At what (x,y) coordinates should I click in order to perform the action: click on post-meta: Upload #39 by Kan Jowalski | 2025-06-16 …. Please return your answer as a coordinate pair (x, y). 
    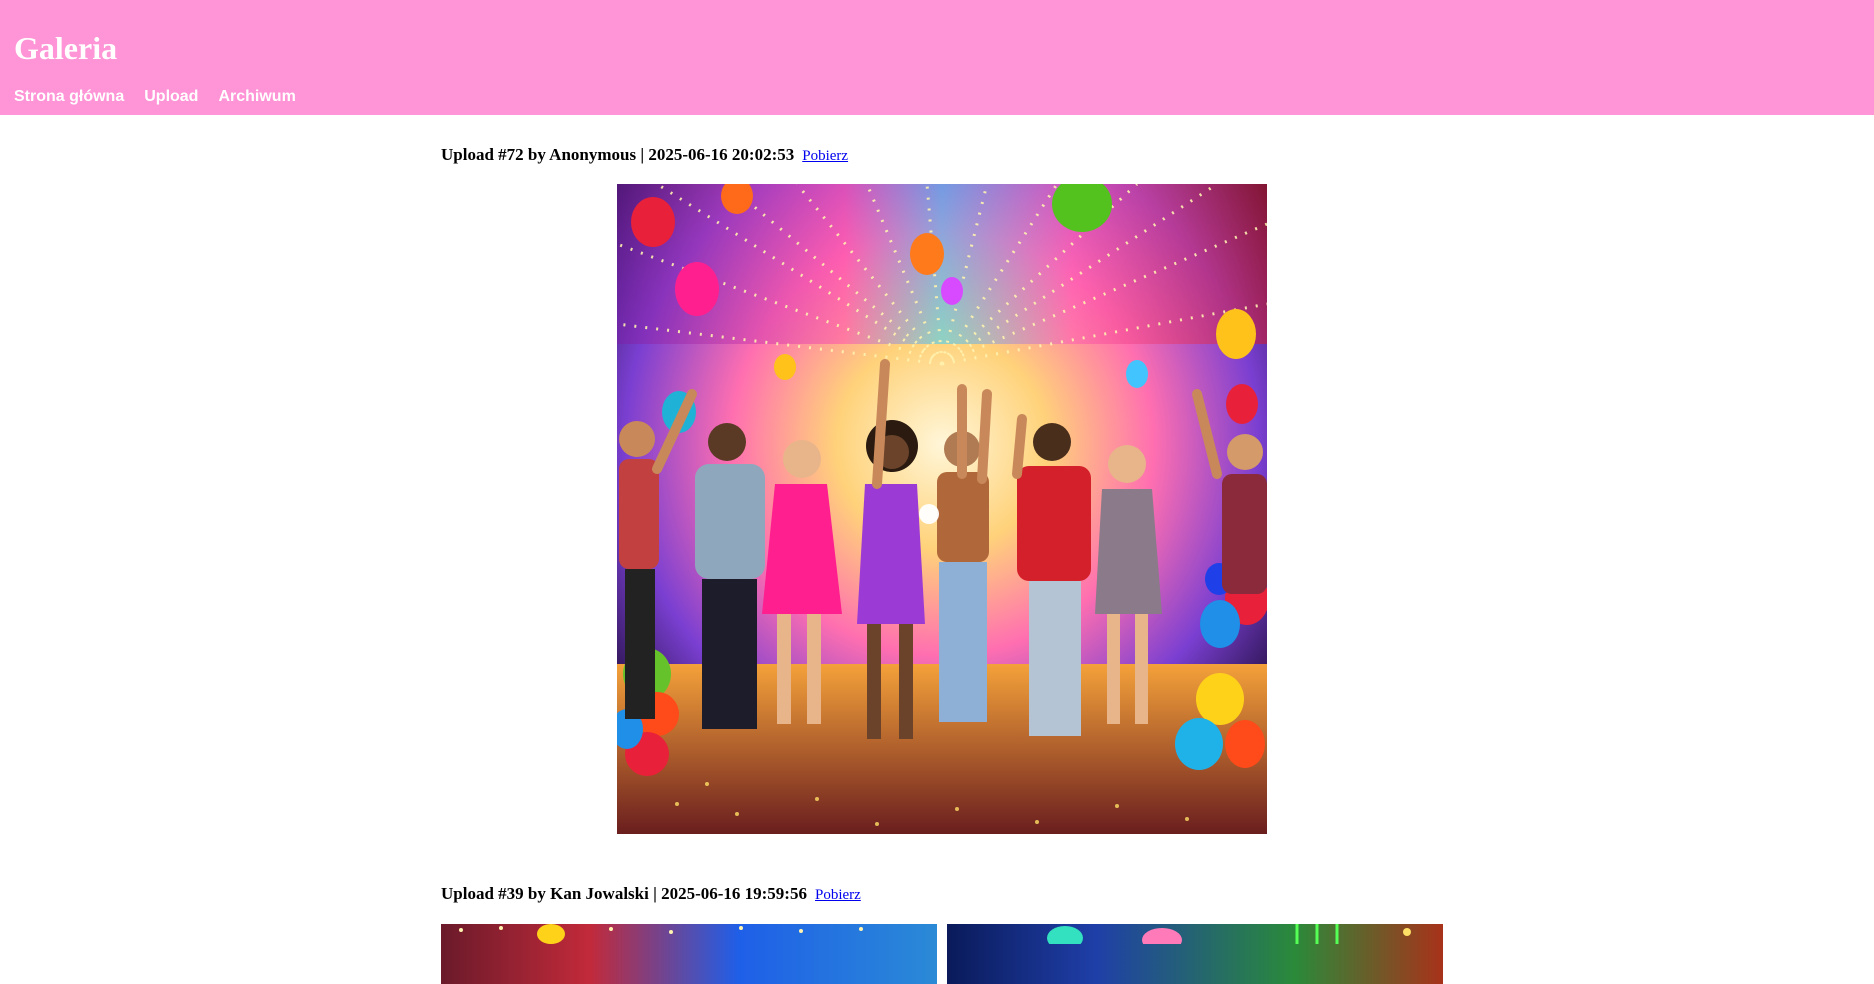
    Looking at the image, I should click on (624, 893).